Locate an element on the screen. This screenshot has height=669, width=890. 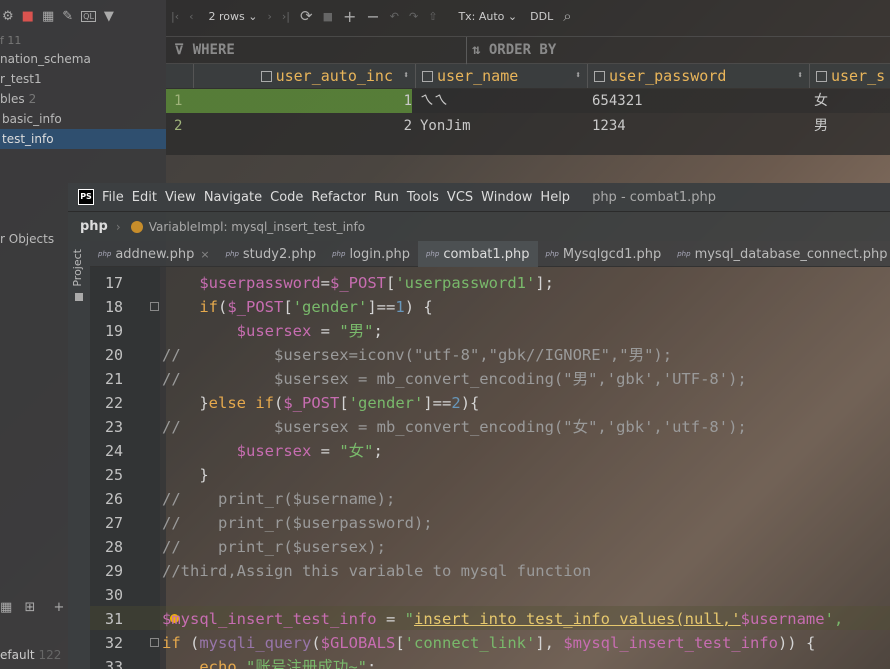
tree-item-test-info: test_info is located at coordinates (83, 139).